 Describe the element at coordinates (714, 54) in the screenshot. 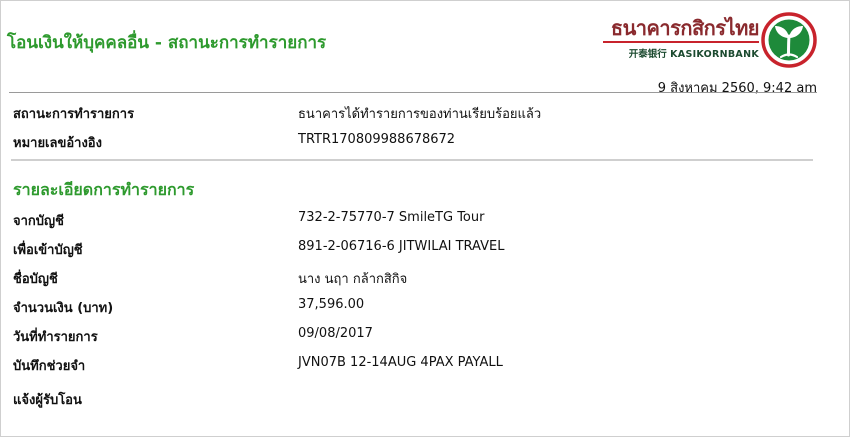

I see `bank-name-english: KASIKORNBANK` at that location.